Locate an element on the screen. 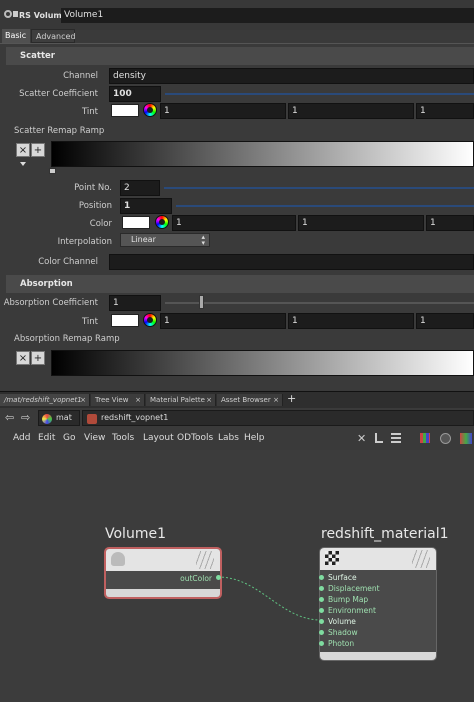 The width and height of the screenshot is (474, 702). tab-material-palette: Material Palette × is located at coordinates (181, 400).